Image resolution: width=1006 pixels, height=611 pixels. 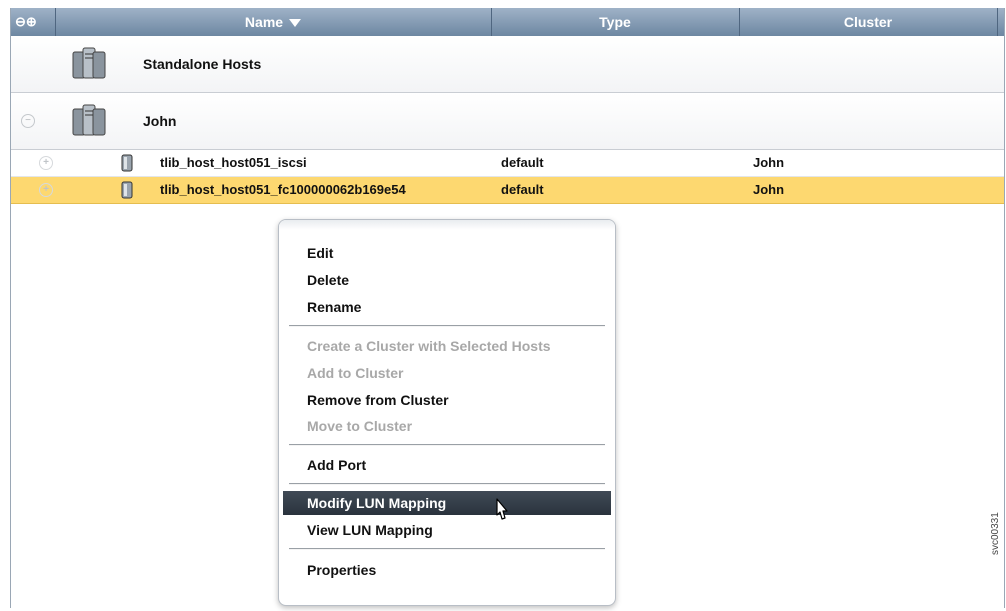 I want to click on menu-item-create-cluster: Create a Cluster with Selected Hosts, so click(x=447, y=346).